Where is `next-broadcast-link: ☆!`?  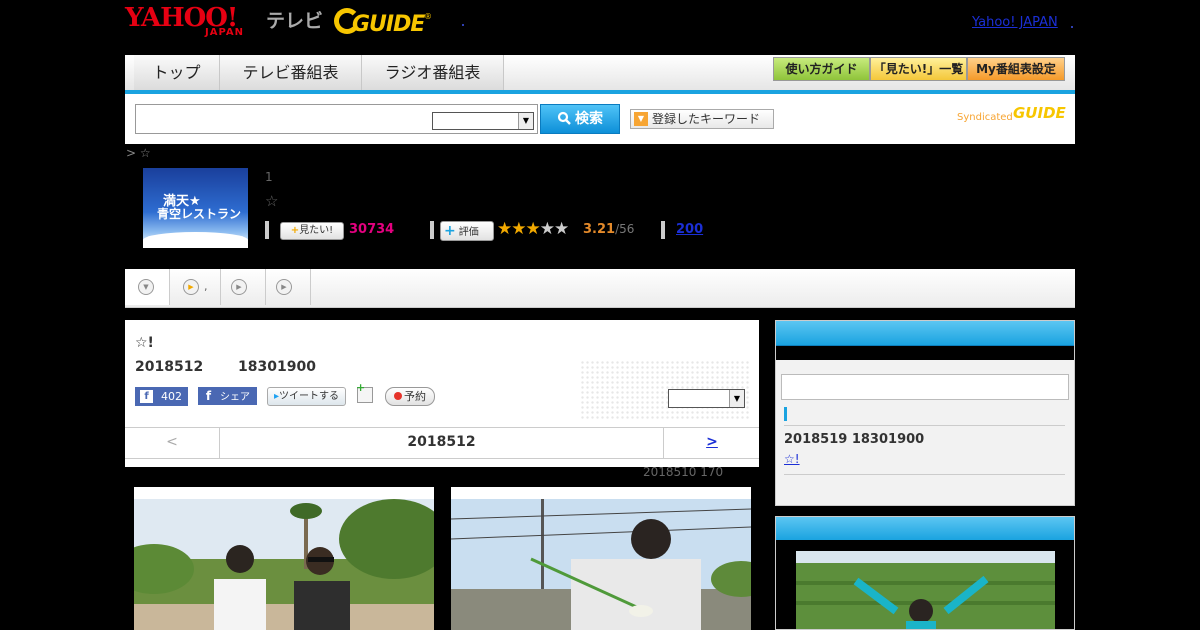 next-broadcast-link: ☆! is located at coordinates (792, 459).